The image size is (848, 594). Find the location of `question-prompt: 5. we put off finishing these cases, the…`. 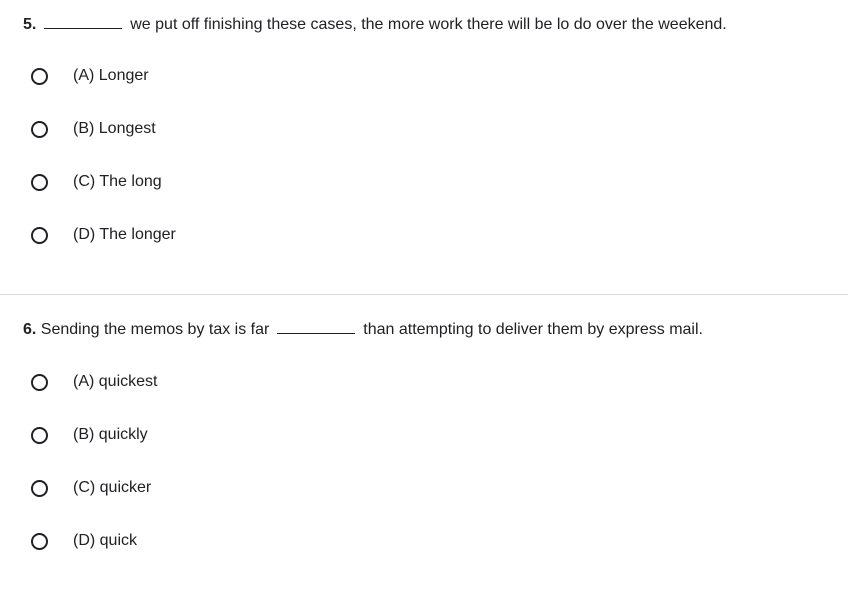

question-prompt: 5. we put off finishing these cases, the… is located at coordinates (375, 25).